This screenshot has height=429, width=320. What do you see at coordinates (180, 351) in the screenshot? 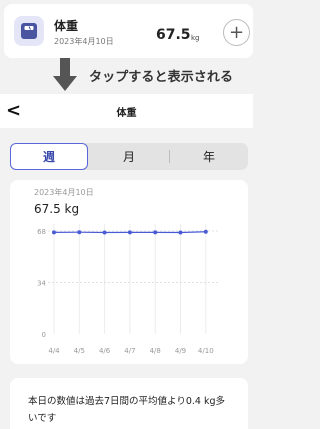
I see `x-tick-label: 4/9` at bounding box center [180, 351].